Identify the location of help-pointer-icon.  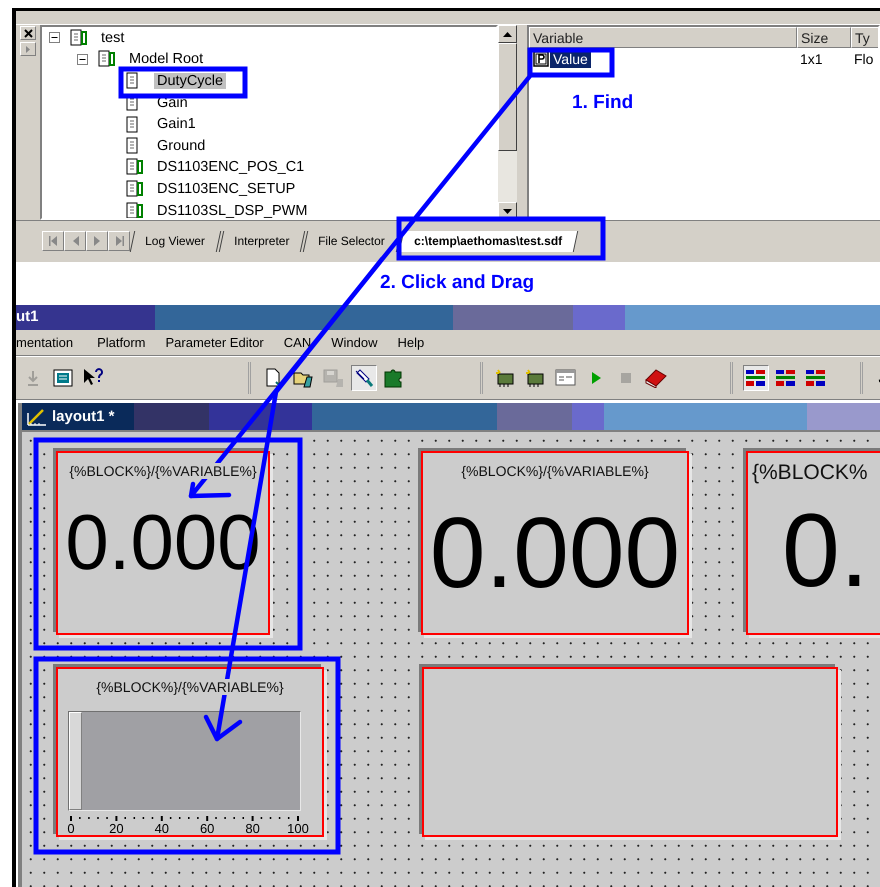
(93, 378).